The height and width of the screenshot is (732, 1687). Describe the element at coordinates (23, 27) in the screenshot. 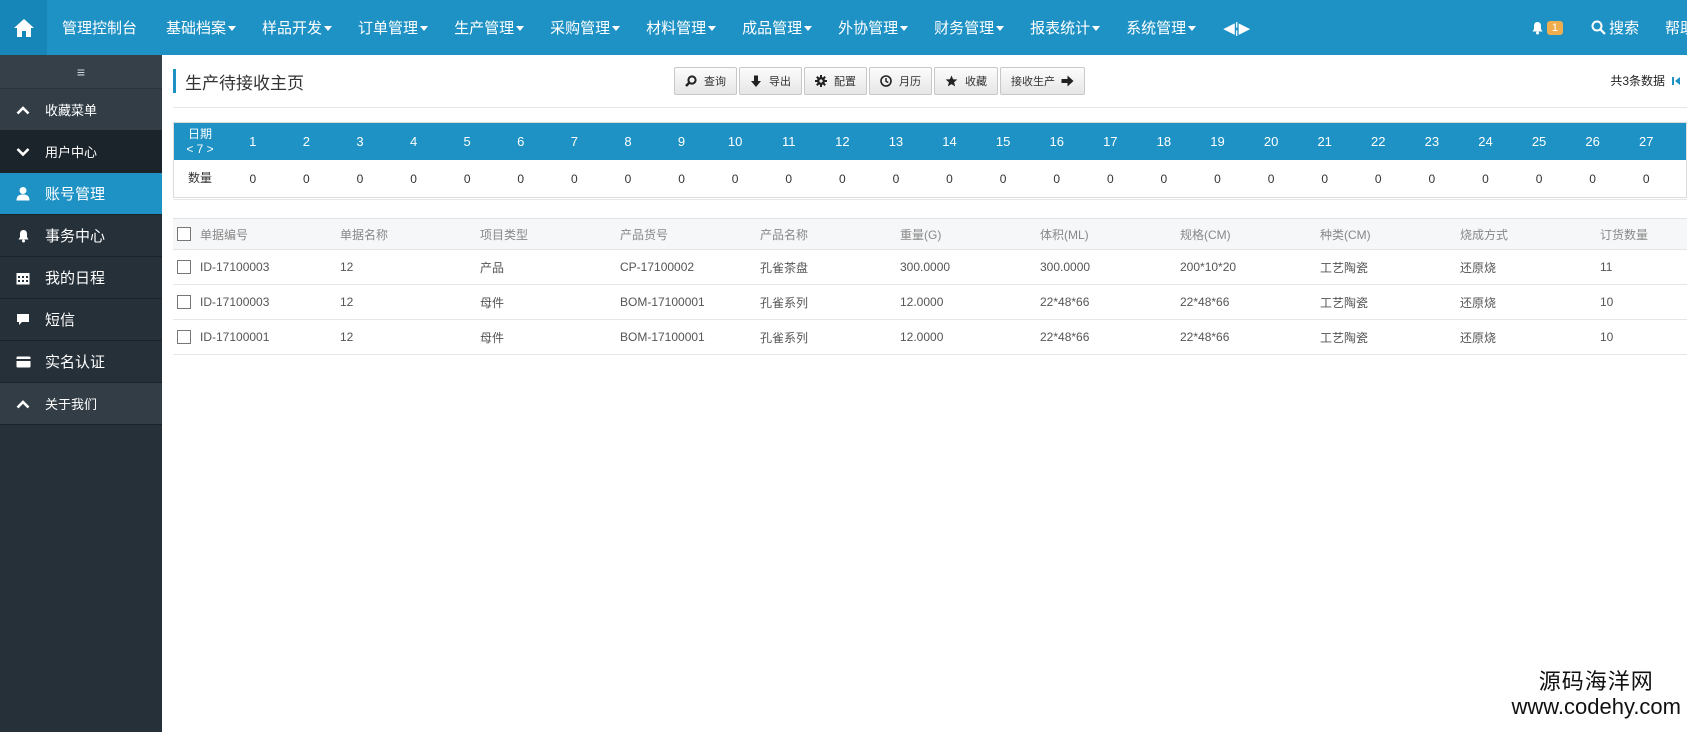

I see `home-button` at that location.